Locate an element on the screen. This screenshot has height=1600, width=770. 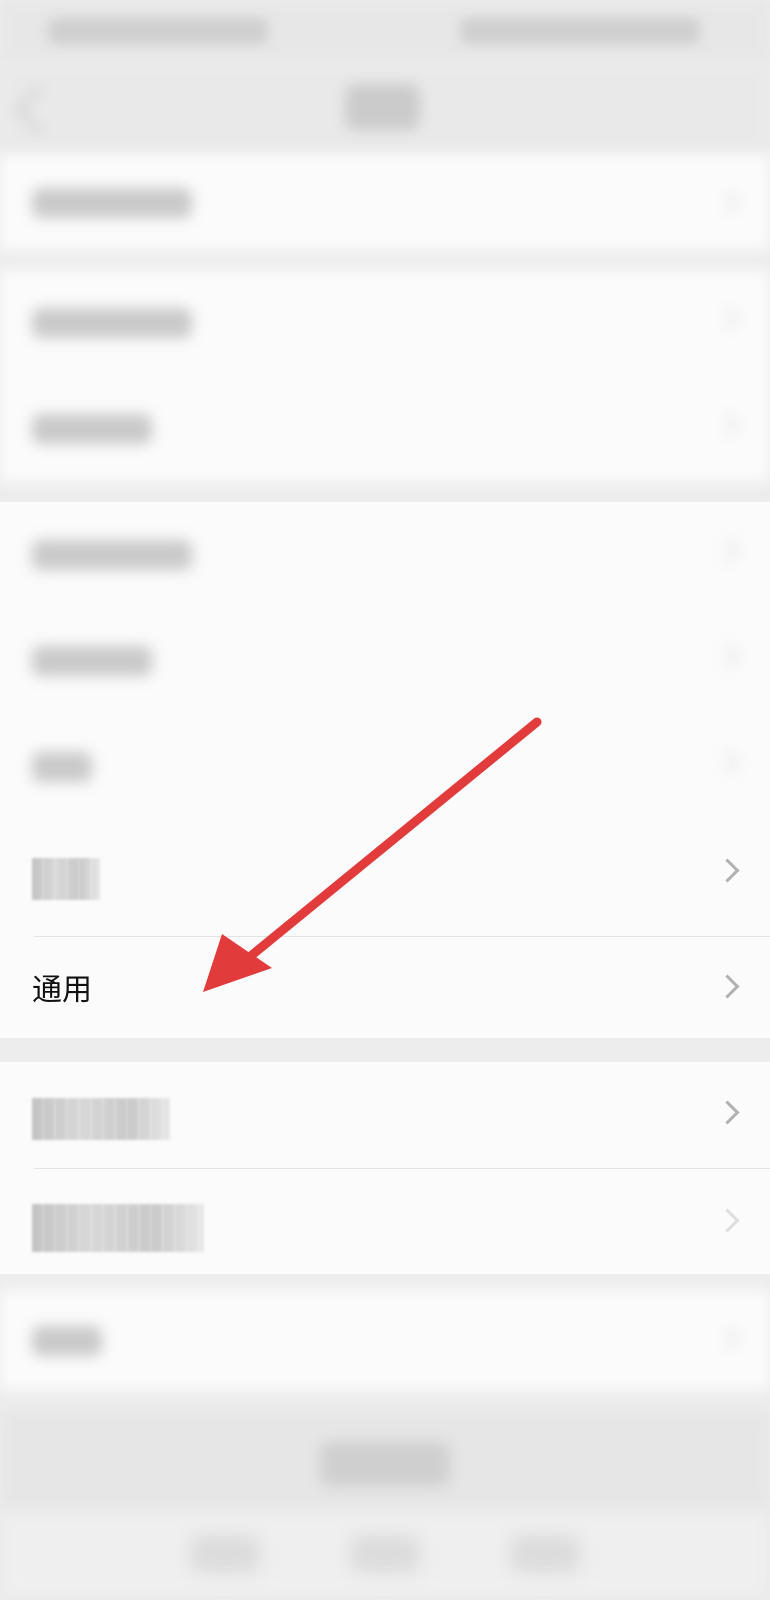
page-title-blurred is located at coordinates (382, 107).